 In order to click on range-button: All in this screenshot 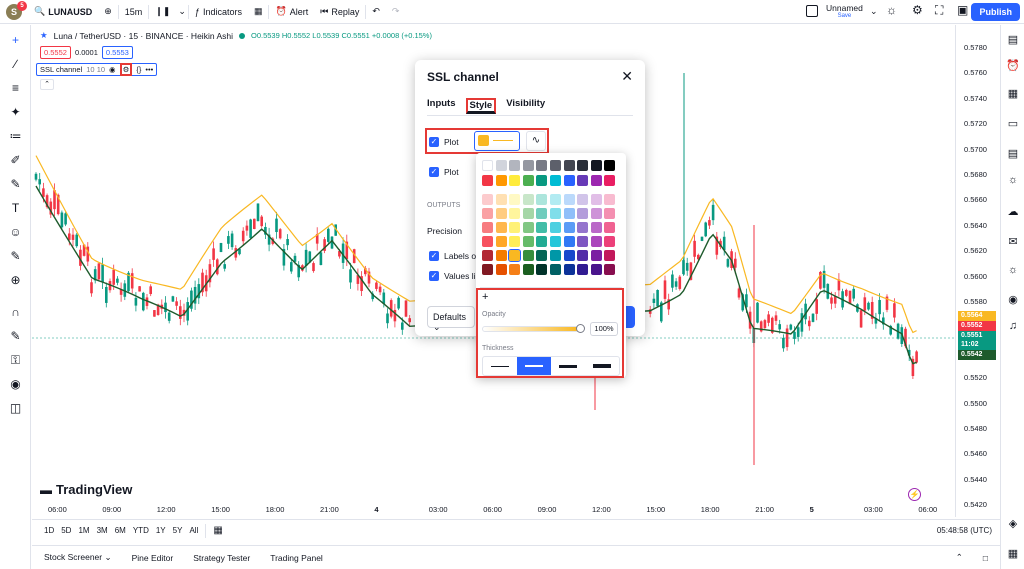, I will do `click(193, 530)`.